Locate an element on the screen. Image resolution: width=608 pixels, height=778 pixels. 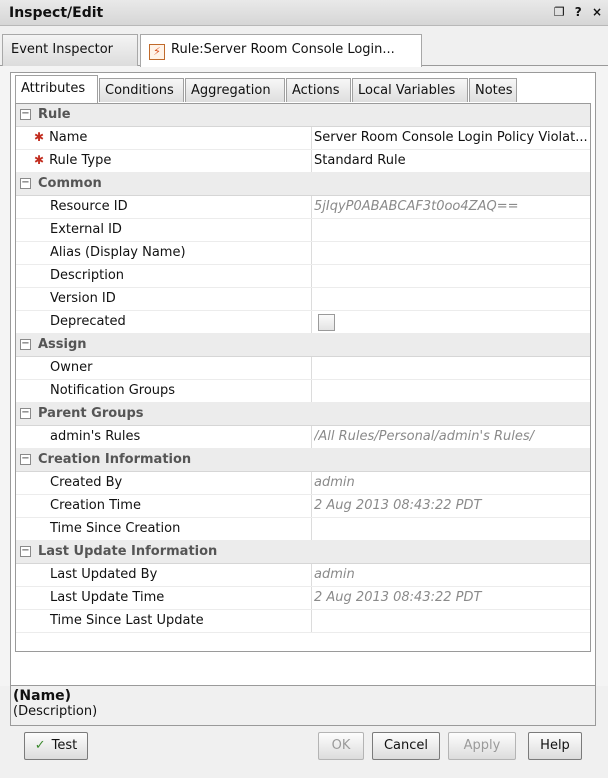
row-alias: Alias (Display Name) is located at coordinates (303, 253).